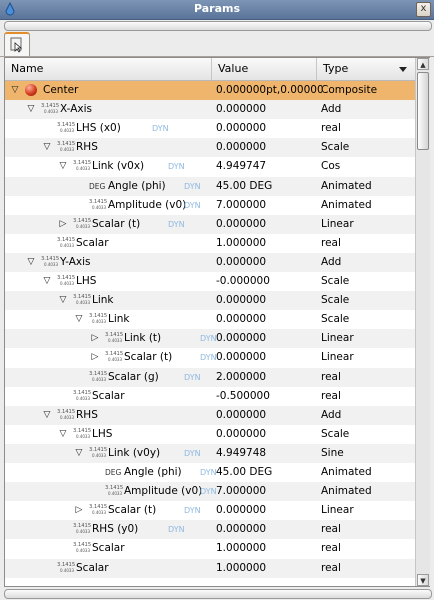  I want to click on scrollbar-thumb, so click(423, 111).